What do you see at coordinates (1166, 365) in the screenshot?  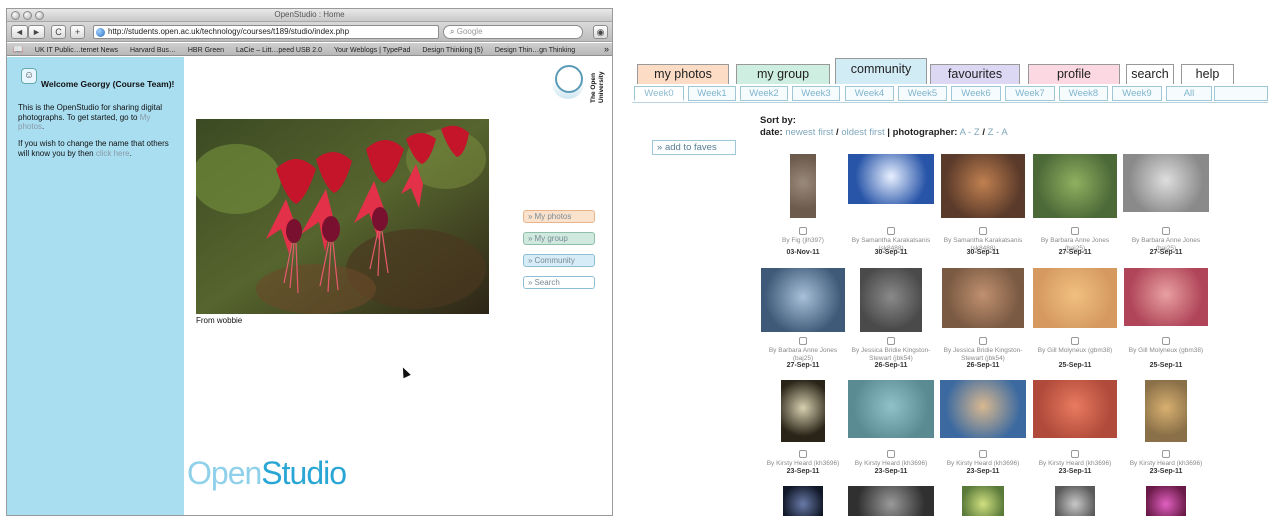 I see `photo-date: 25-Sep-11` at bounding box center [1166, 365].